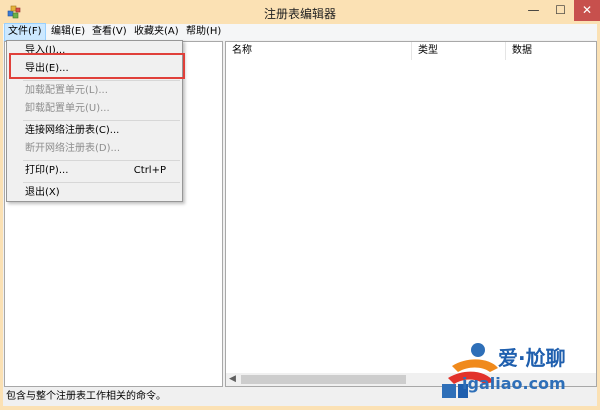 The height and width of the screenshot is (410, 600). What do you see at coordinates (97, 66) in the screenshot?
I see `export-highlight-annotation` at bounding box center [97, 66].